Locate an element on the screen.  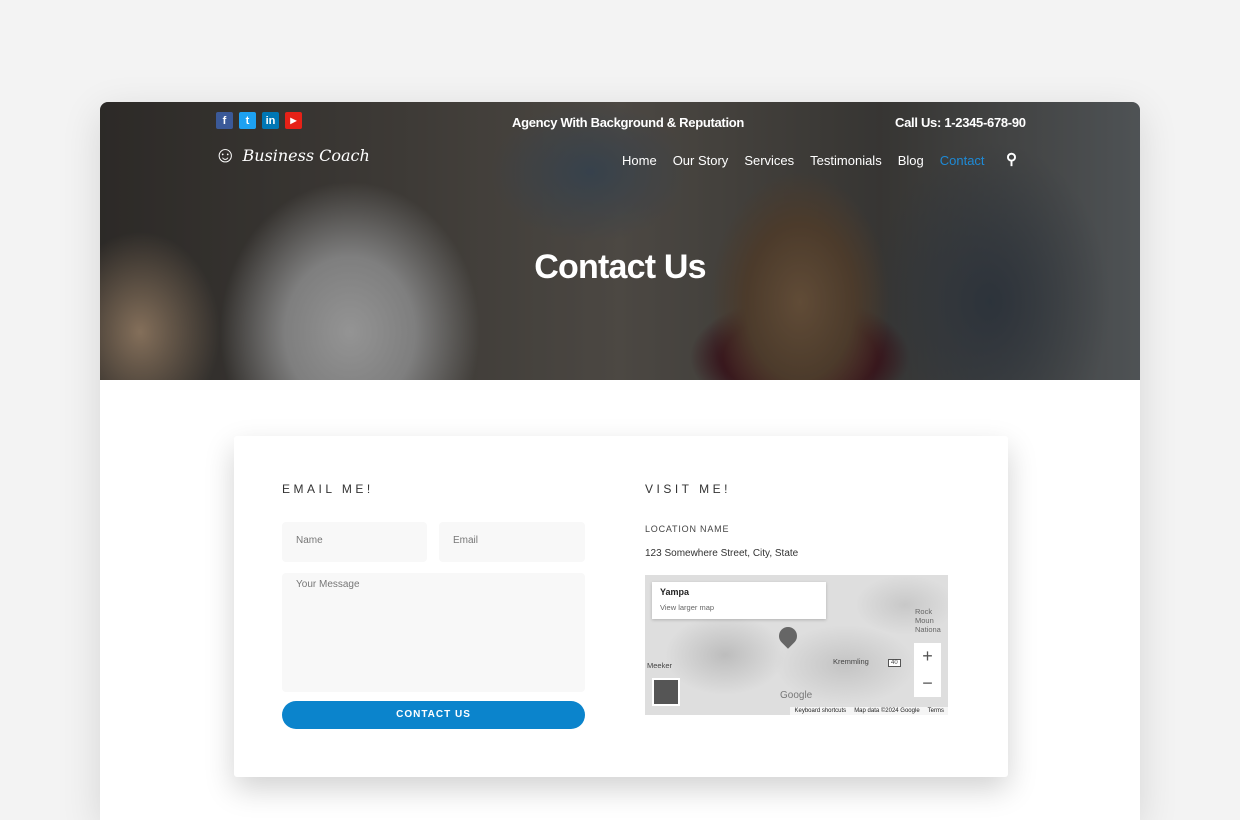
map-place: Yampa is located at coordinates (675, 592).